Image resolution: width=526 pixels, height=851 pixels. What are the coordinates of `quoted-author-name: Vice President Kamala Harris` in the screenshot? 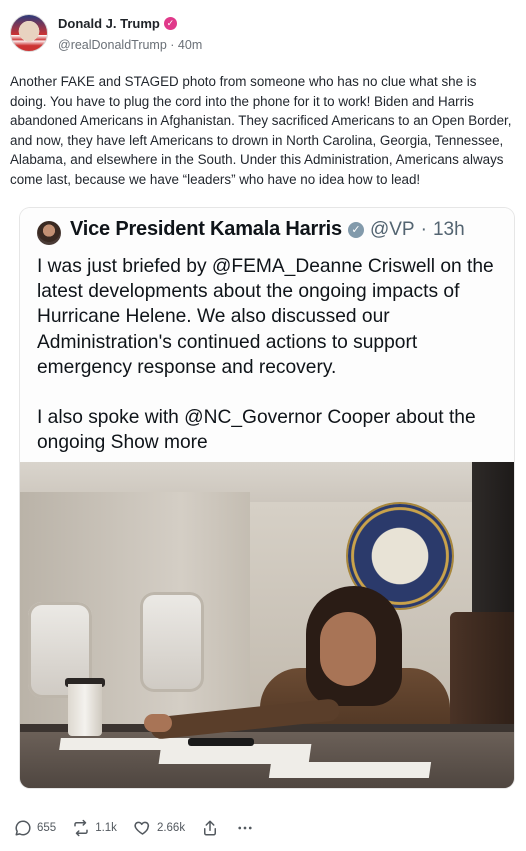 It's located at (206, 229).